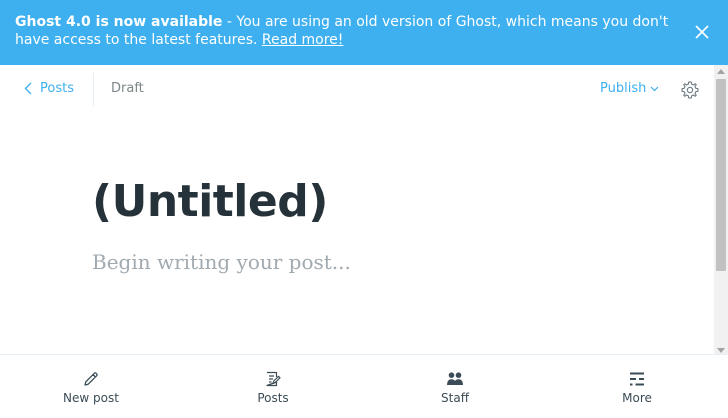 This screenshot has width=728, height=418. I want to click on banner-close-button, so click(702, 32).